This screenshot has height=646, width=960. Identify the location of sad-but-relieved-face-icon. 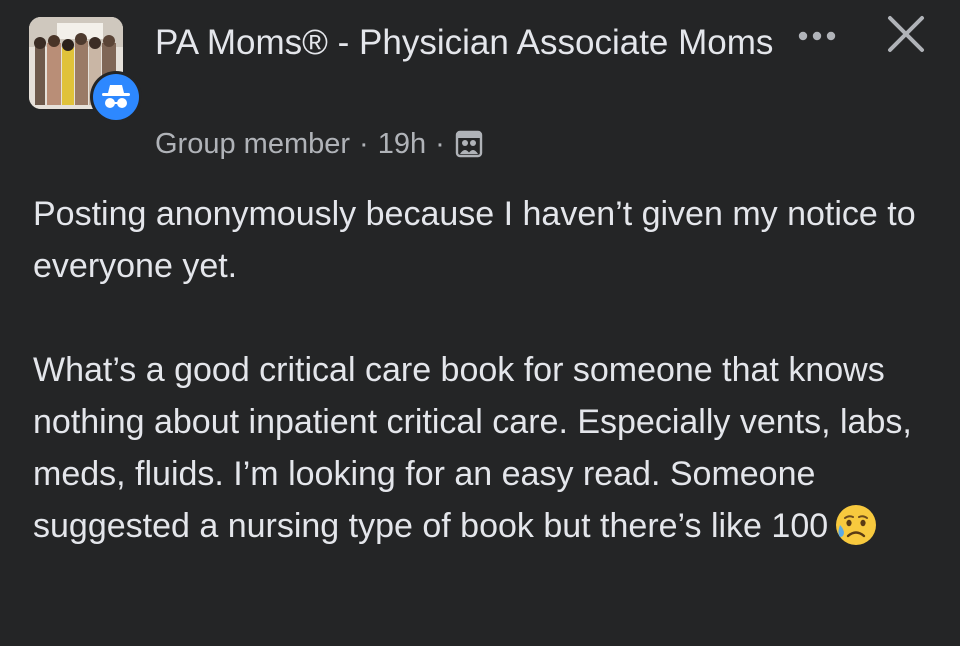
(856, 525).